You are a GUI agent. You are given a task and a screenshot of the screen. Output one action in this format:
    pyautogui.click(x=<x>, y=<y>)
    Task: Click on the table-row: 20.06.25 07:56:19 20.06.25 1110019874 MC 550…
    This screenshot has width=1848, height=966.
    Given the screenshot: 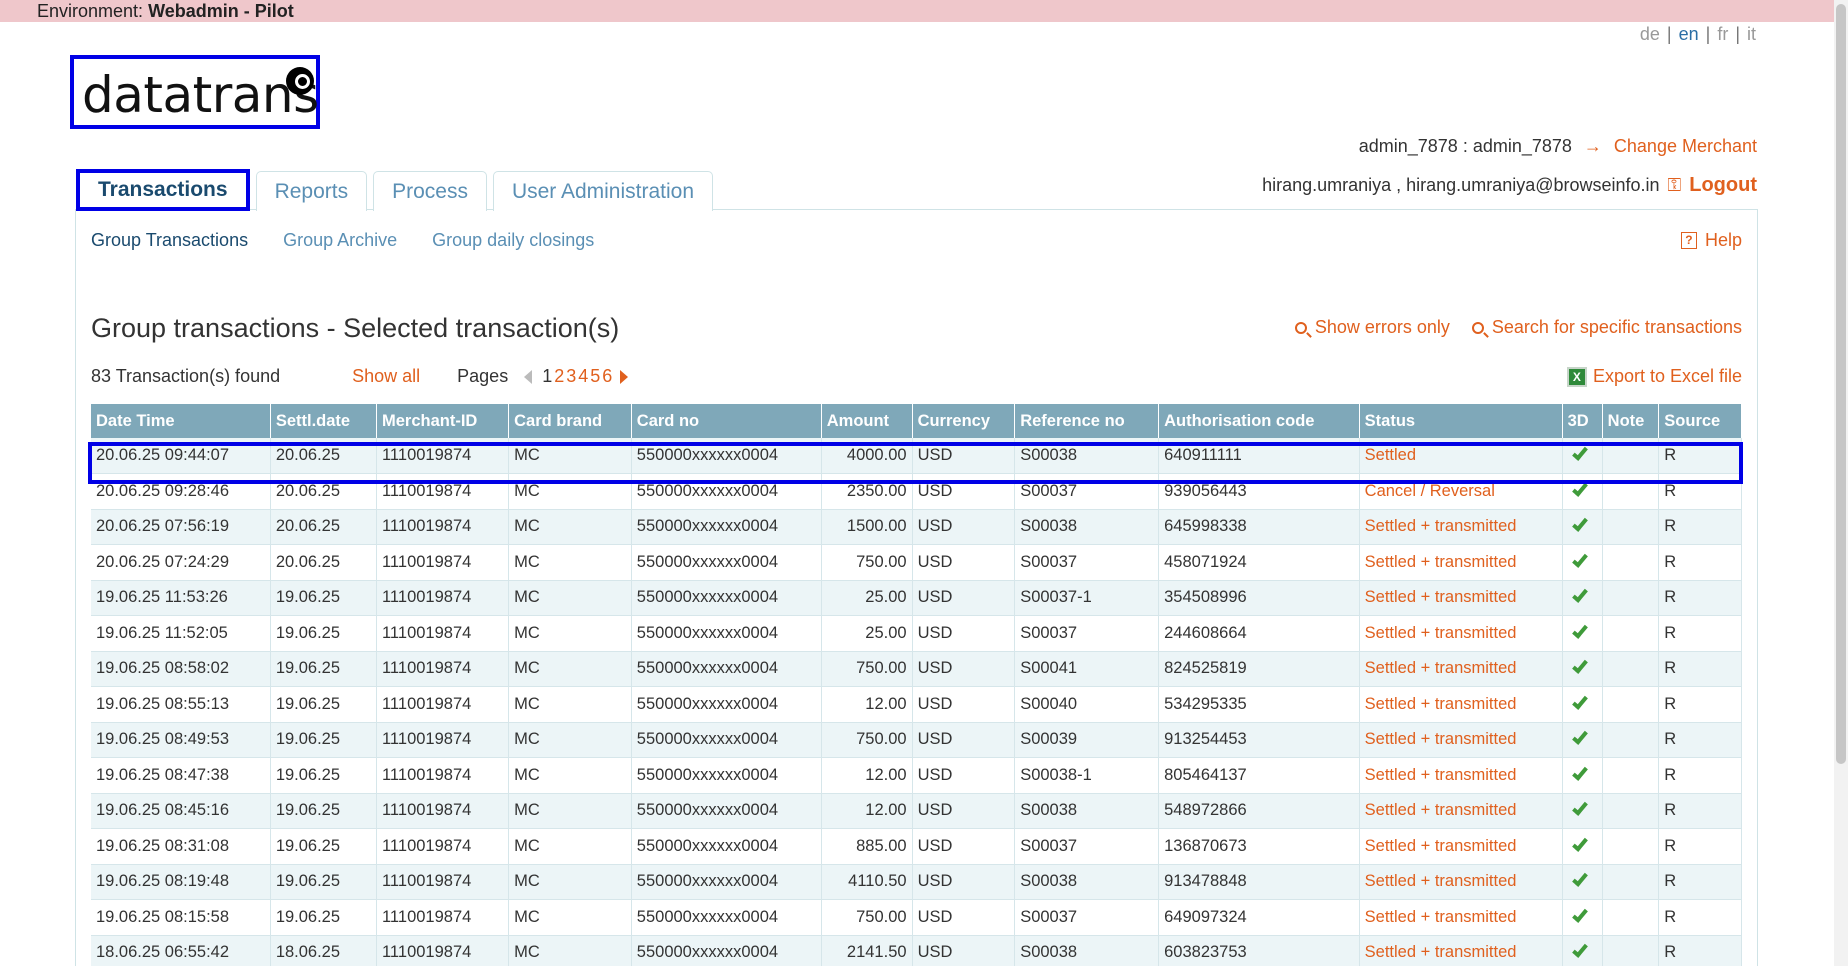 What is the action you would take?
    pyautogui.click(x=916, y=527)
    